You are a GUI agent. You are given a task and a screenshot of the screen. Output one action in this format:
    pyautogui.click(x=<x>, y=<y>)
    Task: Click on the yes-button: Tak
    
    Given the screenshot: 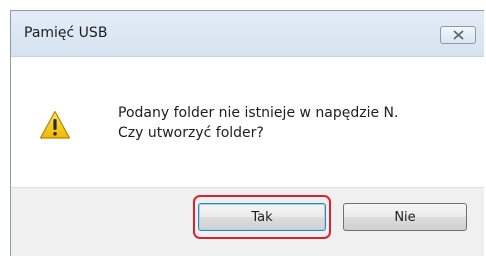 What is the action you would take?
    pyautogui.click(x=262, y=217)
    